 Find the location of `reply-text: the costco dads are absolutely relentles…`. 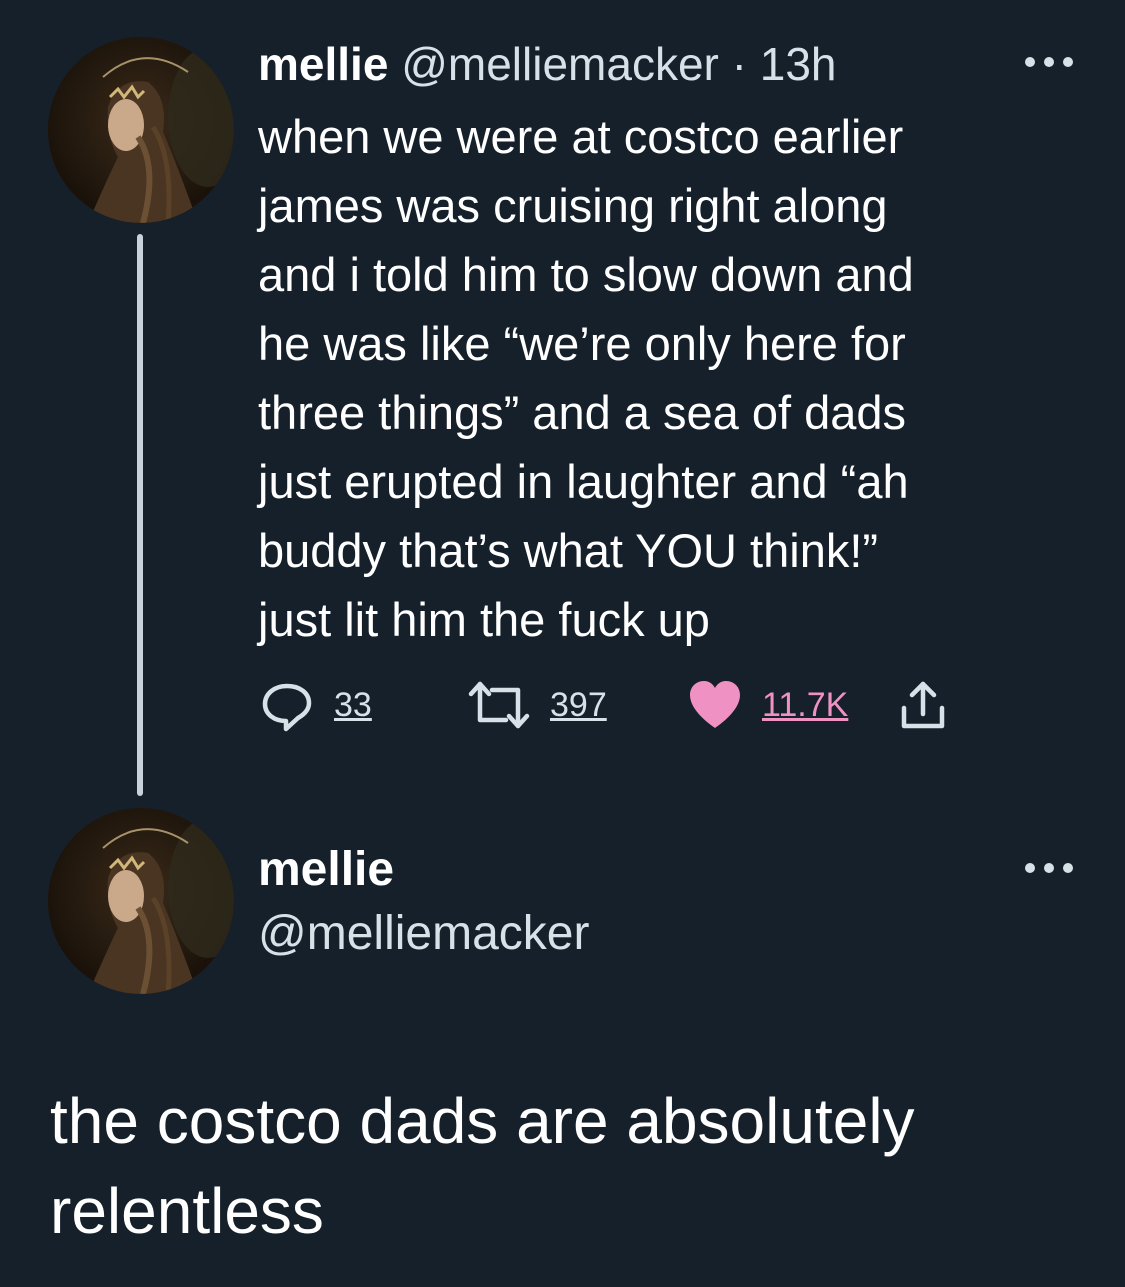

reply-text: the costco dads are absolutely relentles… is located at coordinates (482, 1166).